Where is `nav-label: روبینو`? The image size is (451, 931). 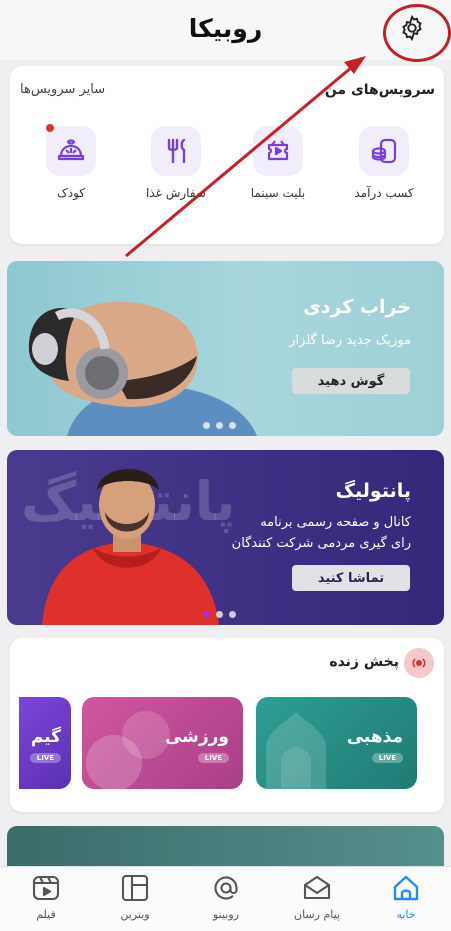 nav-label: روبینو is located at coordinates (225, 914).